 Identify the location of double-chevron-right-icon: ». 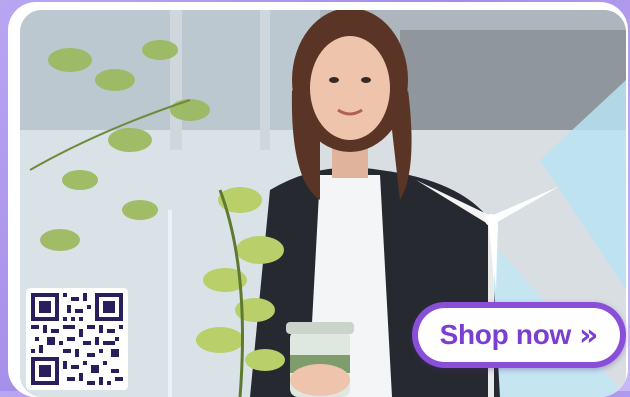
(588, 335).